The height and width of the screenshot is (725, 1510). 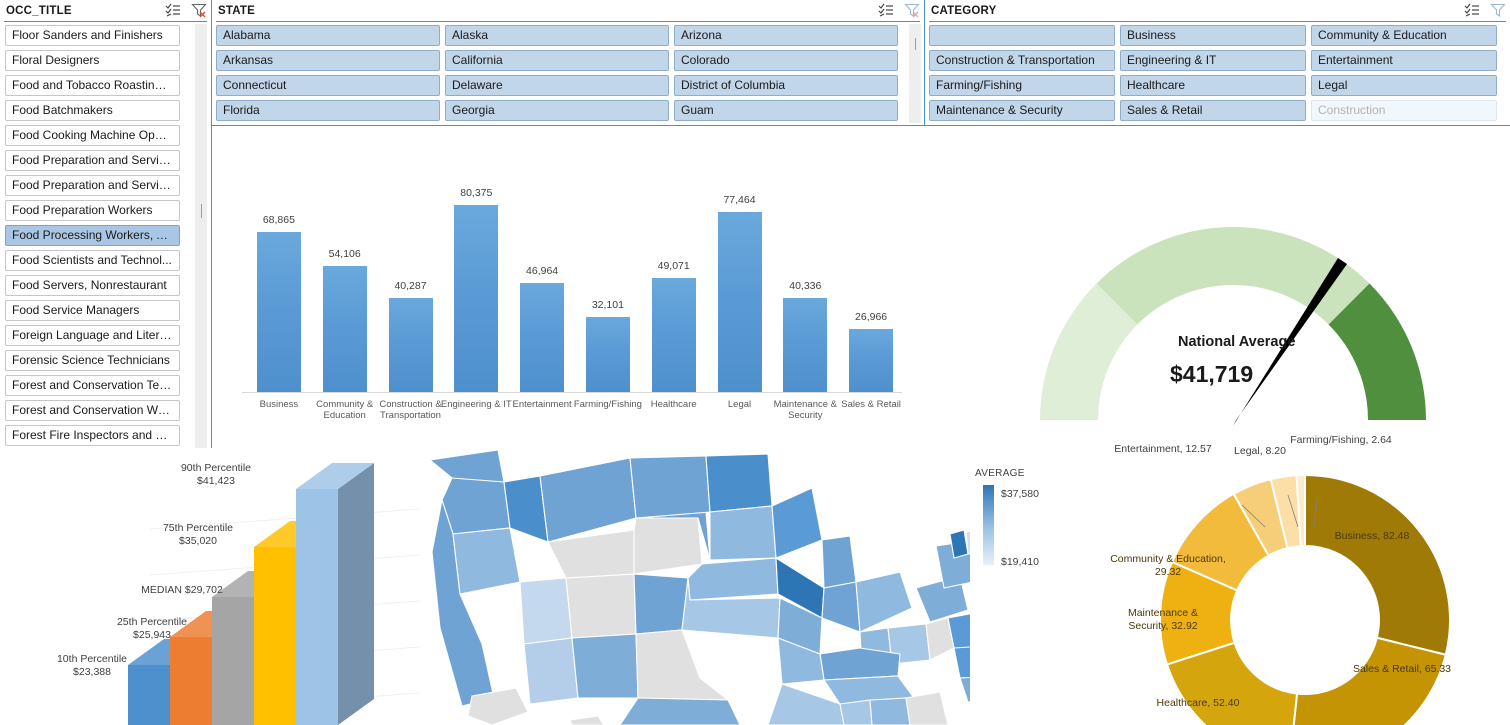 What do you see at coordinates (1213, 110) in the screenshot?
I see `slicer-category-item: Sales & Retail` at bounding box center [1213, 110].